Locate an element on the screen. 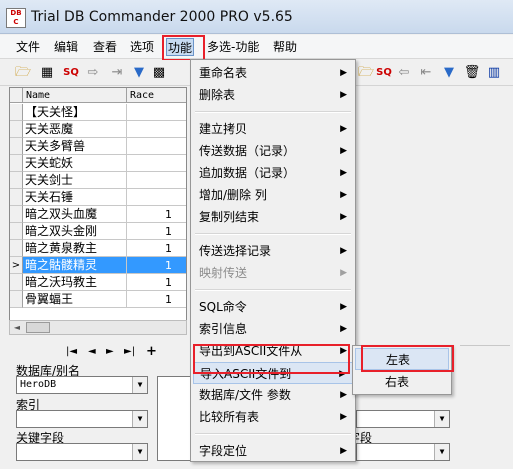 The height and width of the screenshot is (469, 513). menu-view: 查看 is located at coordinates (105, 47).